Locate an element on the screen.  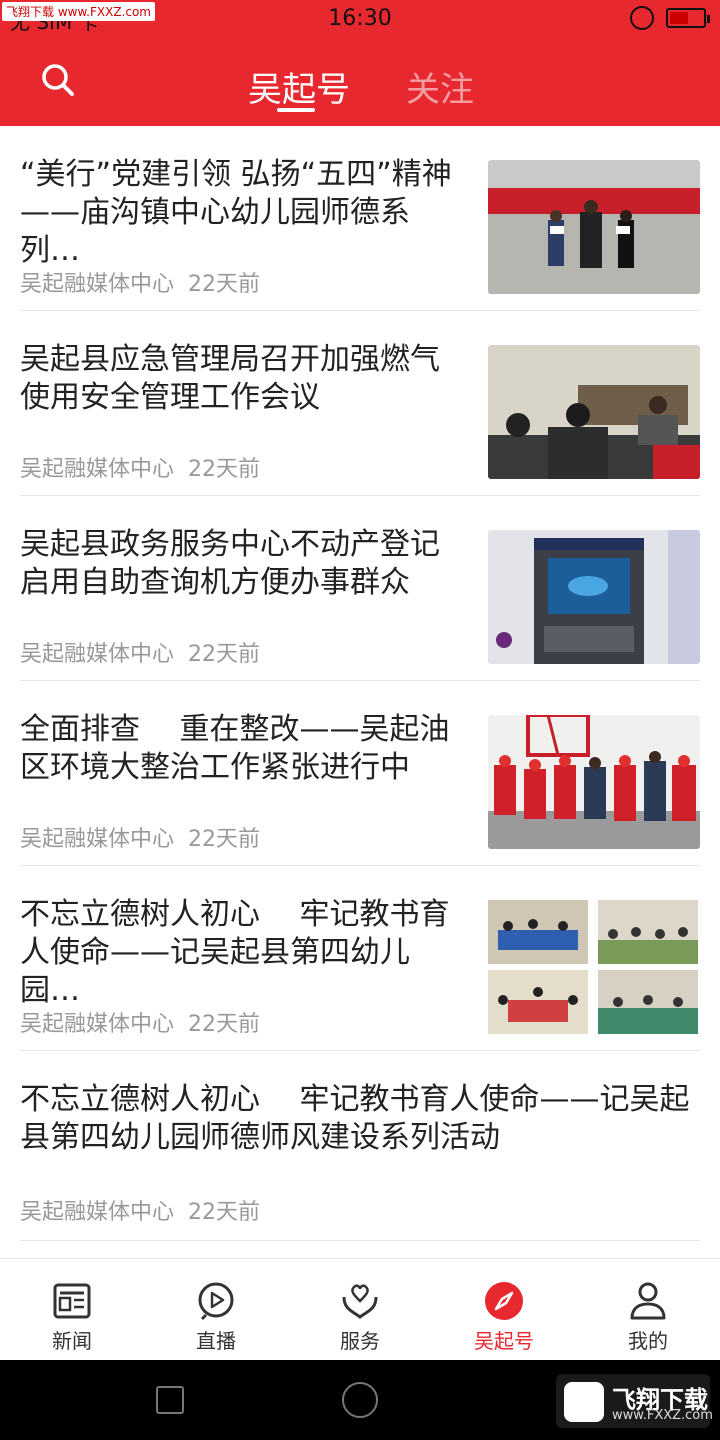
article-title: 吴起县应急管理局召开加强燃气使用安全管理工作会议 is located at coordinates (230, 378).